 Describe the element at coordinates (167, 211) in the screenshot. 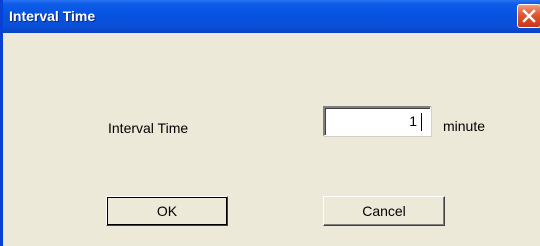

I see `ok-button: OK` at that location.